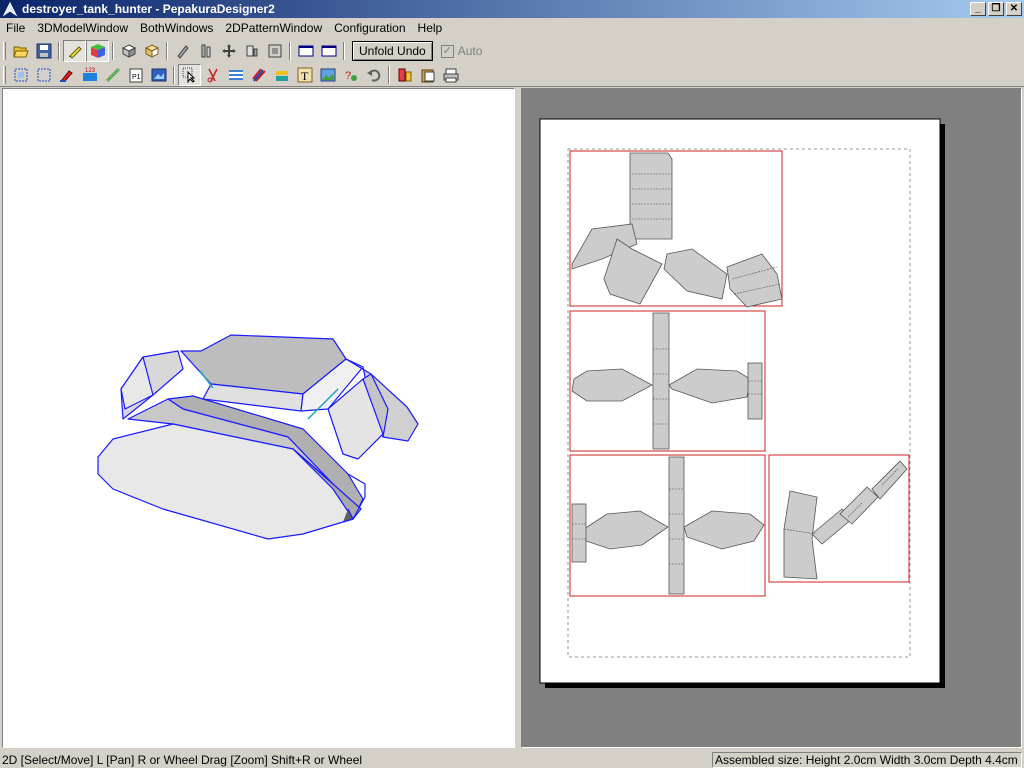  What do you see at coordinates (281, 75) in the screenshot?
I see `layers-icon` at bounding box center [281, 75].